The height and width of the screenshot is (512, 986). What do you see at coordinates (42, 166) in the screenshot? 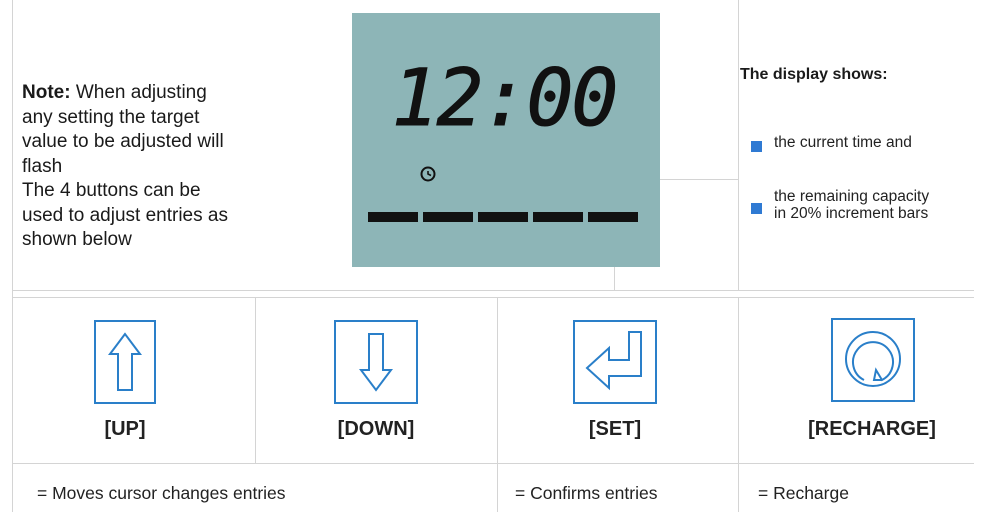
I see `note-line: flash` at bounding box center [42, 166].